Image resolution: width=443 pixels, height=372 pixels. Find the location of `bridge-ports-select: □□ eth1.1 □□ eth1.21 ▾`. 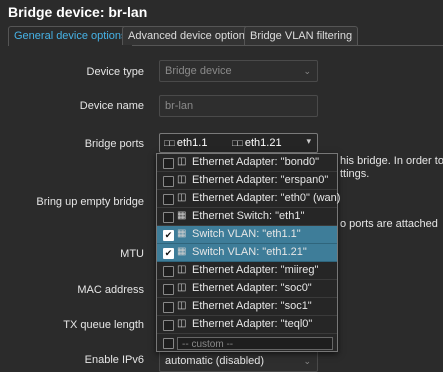

bridge-ports-select: □□ eth1.1 □□ eth1.21 ▾ is located at coordinates (238, 143).